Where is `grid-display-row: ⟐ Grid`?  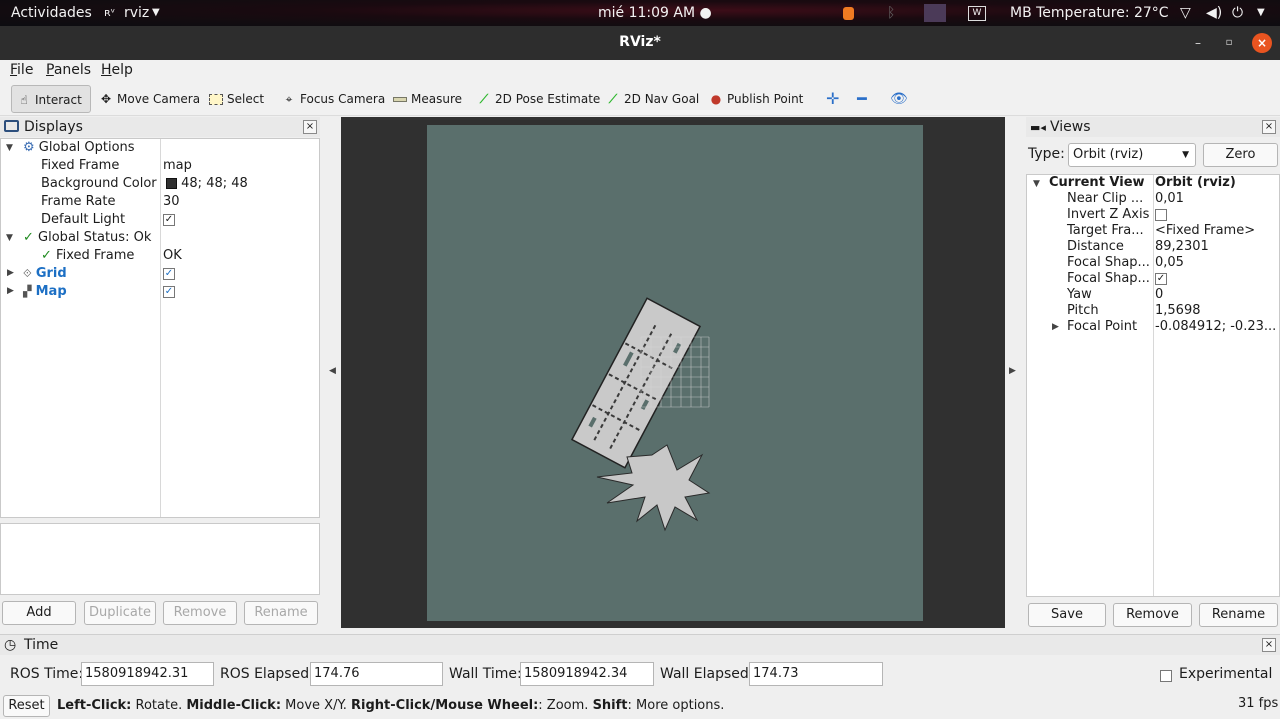 grid-display-row: ⟐ Grid is located at coordinates (45, 274).